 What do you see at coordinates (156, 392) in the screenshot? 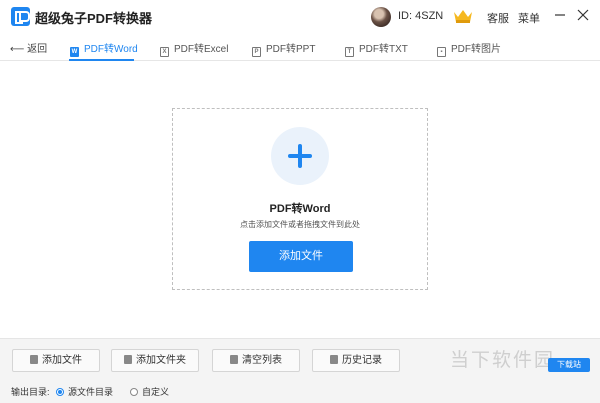
I see `radio-label: 自定义` at bounding box center [156, 392].